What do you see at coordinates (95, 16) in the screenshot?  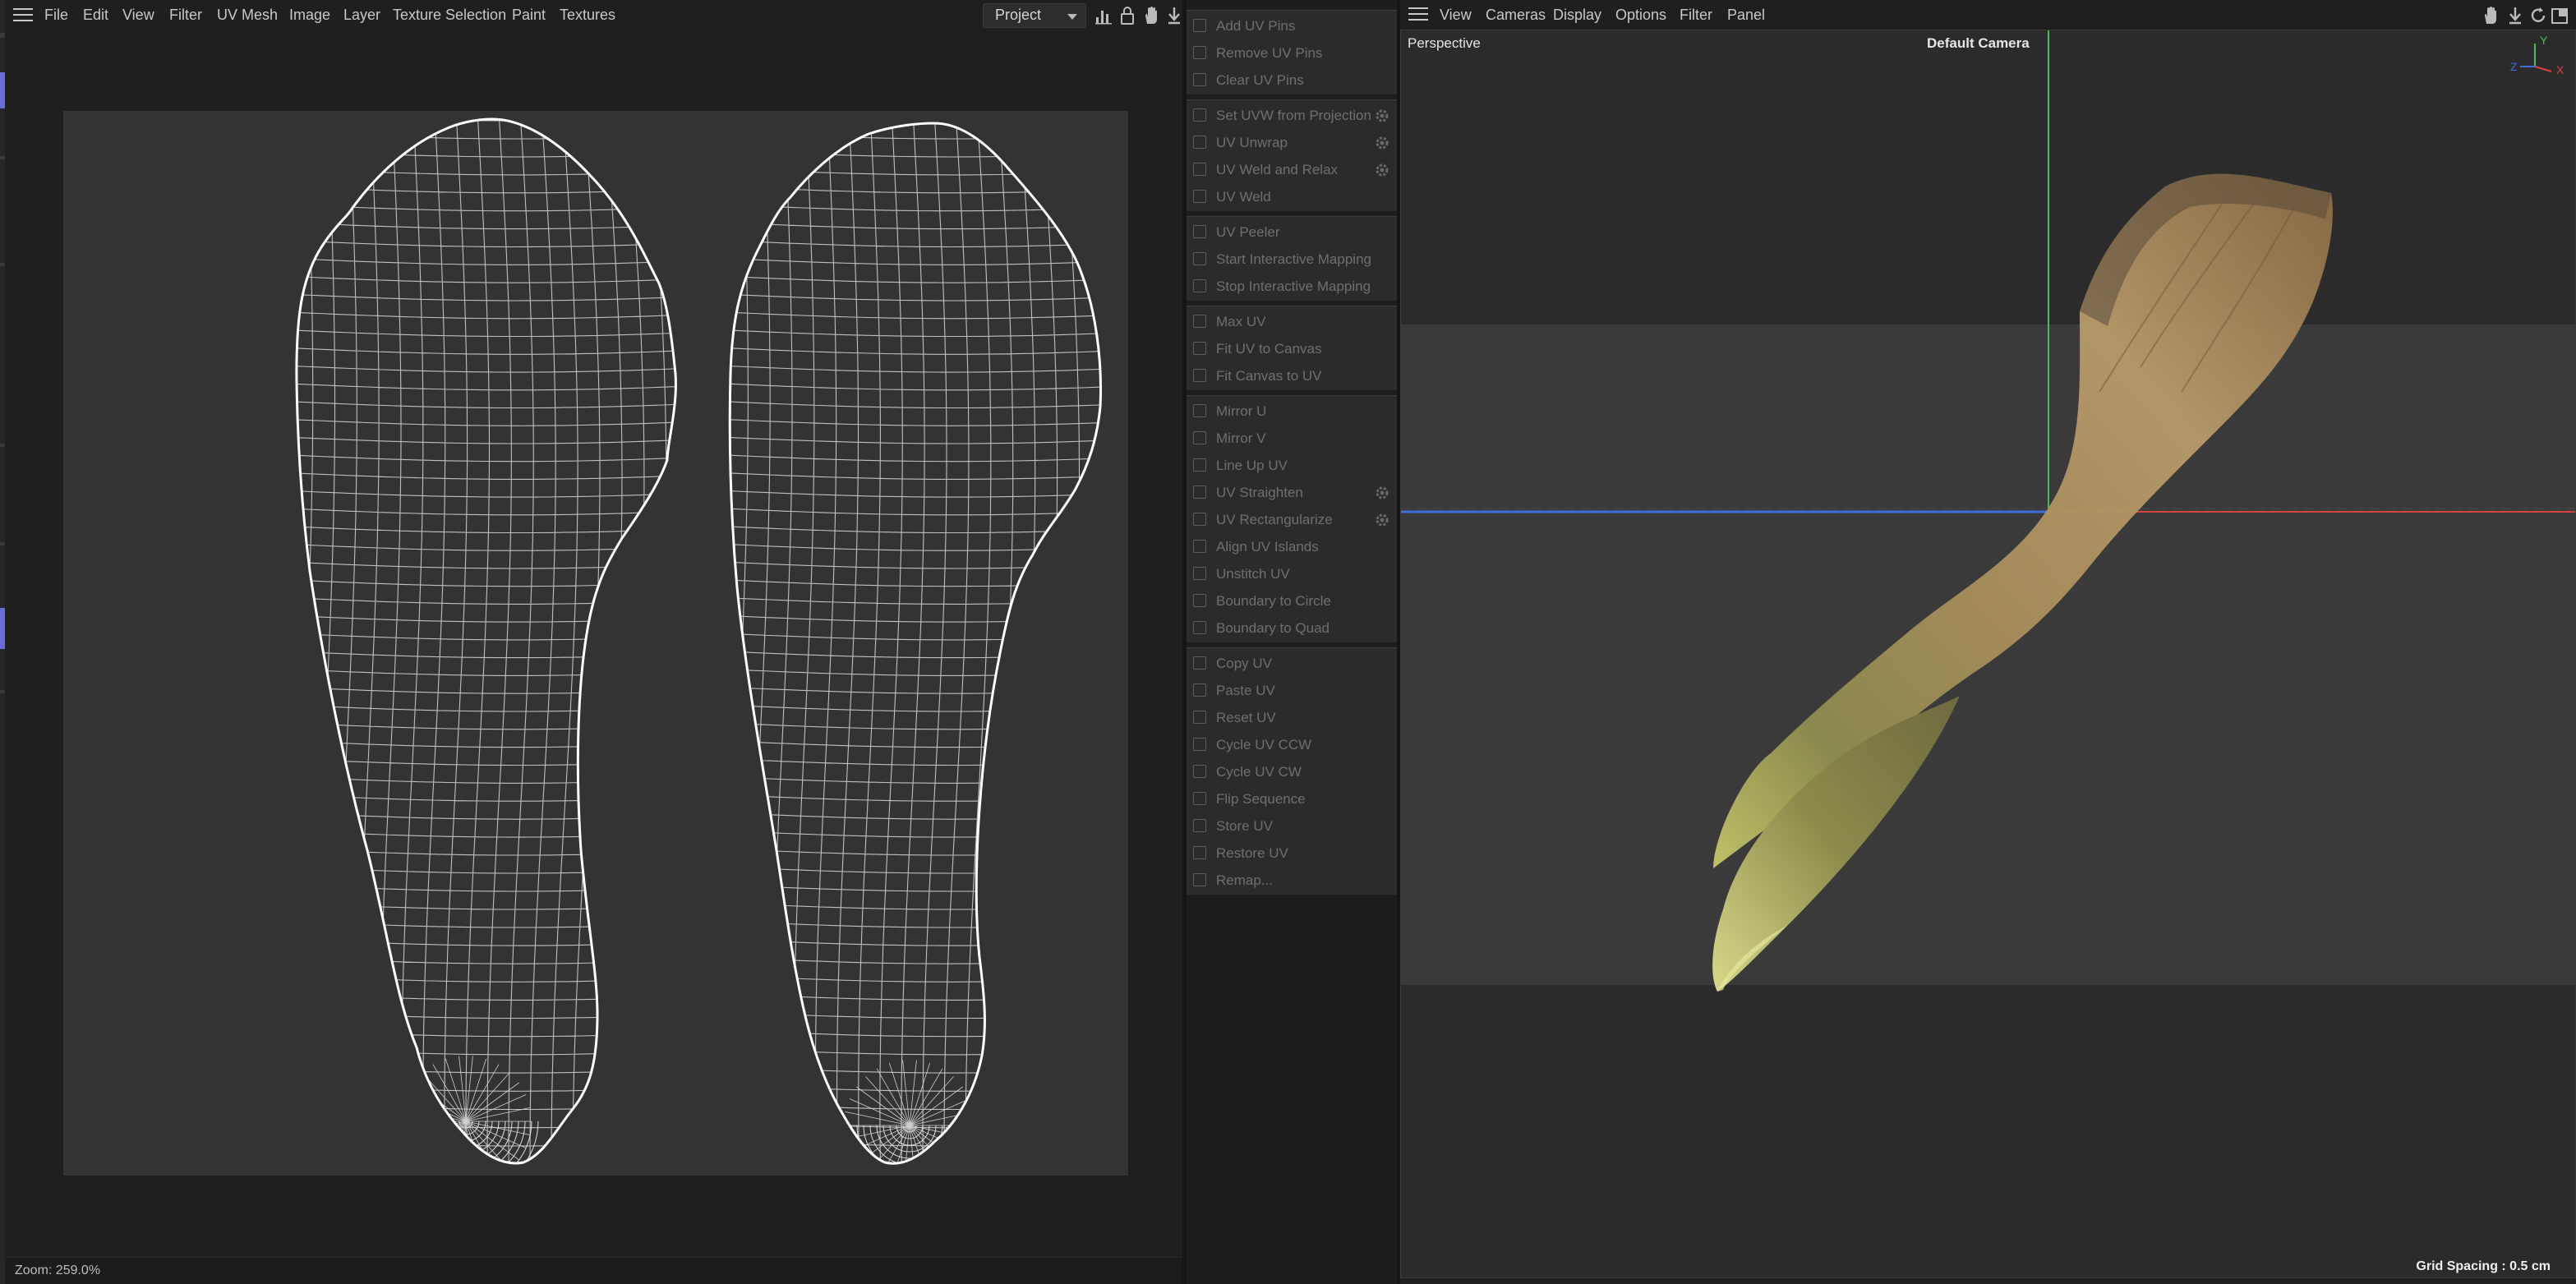 I see `menu-edit: Edit` at bounding box center [95, 16].